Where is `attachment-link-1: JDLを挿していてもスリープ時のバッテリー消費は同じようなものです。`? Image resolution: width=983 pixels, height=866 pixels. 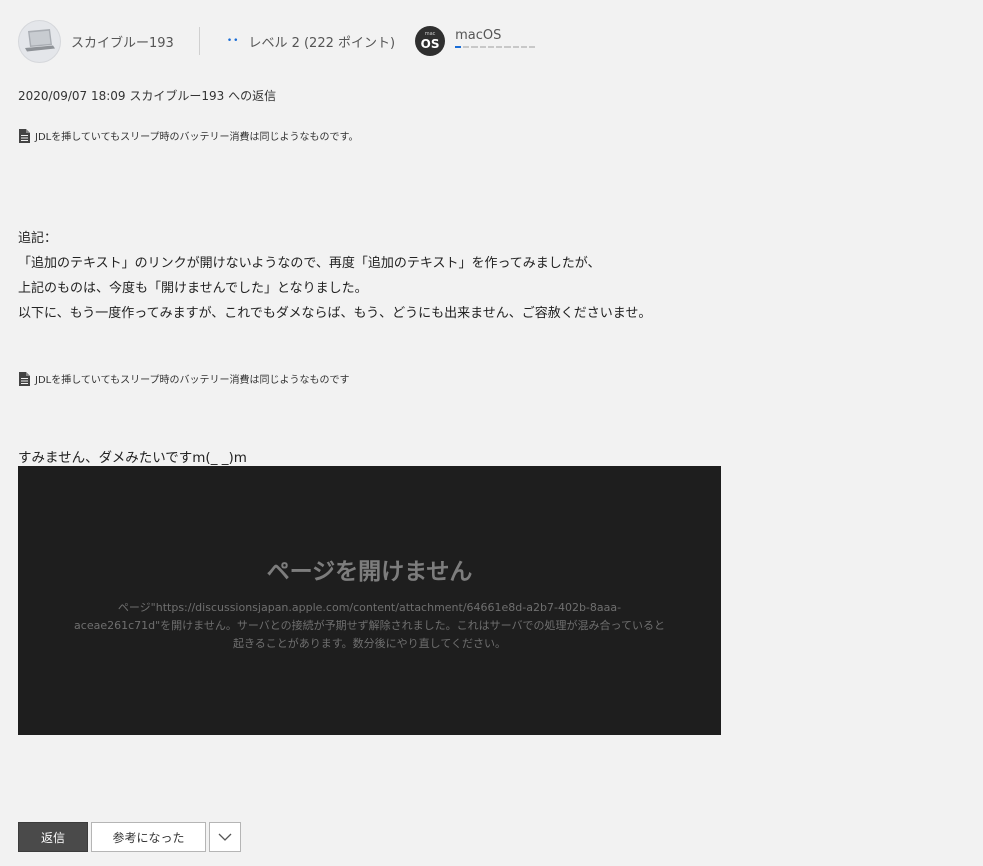 attachment-link-1: JDLを挿していてもスリープ時のバッテリー消費は同じようなものです。 is located at coordinates (188, 135).